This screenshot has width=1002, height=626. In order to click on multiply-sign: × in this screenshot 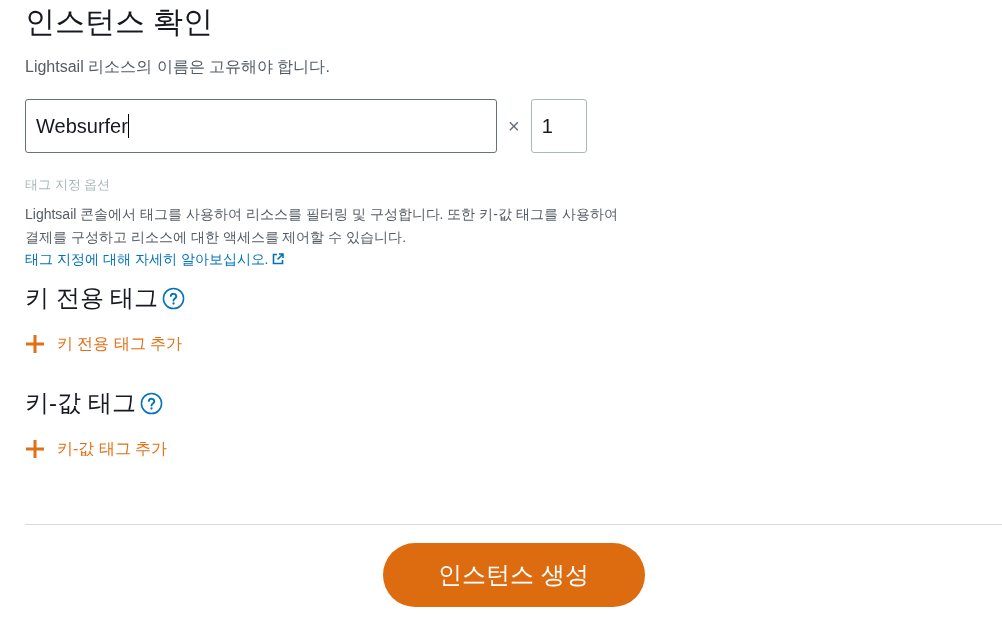, I will do `click(514, 126)`.